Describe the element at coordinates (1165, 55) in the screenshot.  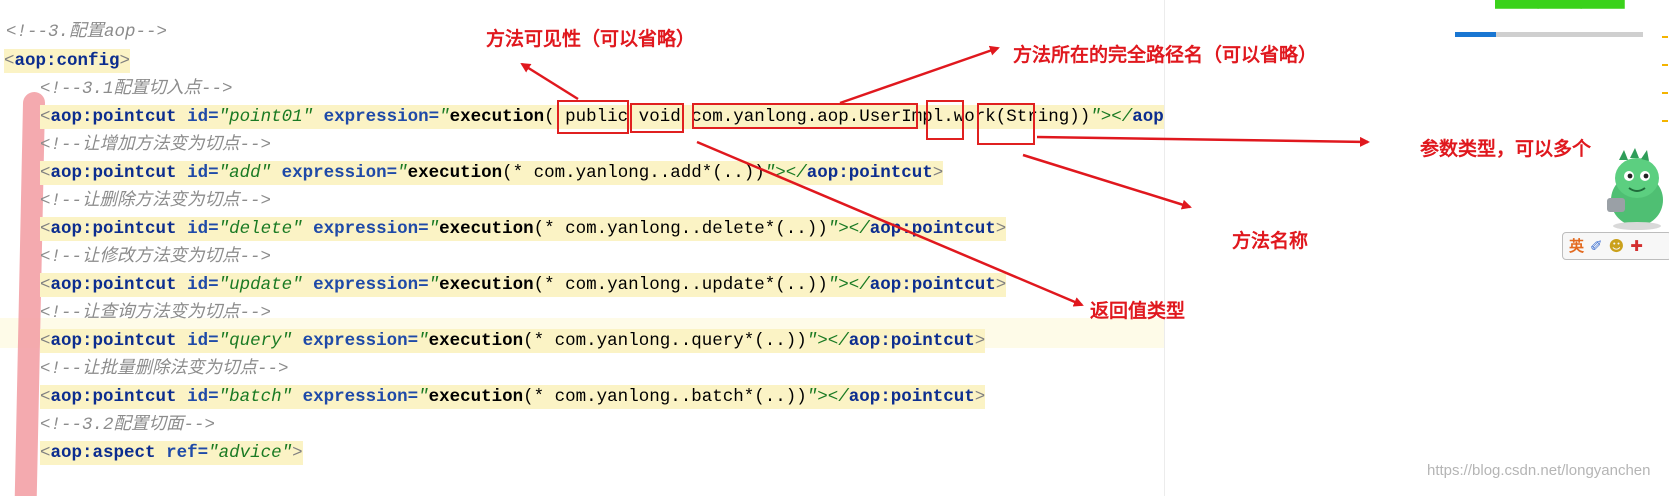
I see `annotation-path: 方法所在的完全路径名（可以省略）` at that location.